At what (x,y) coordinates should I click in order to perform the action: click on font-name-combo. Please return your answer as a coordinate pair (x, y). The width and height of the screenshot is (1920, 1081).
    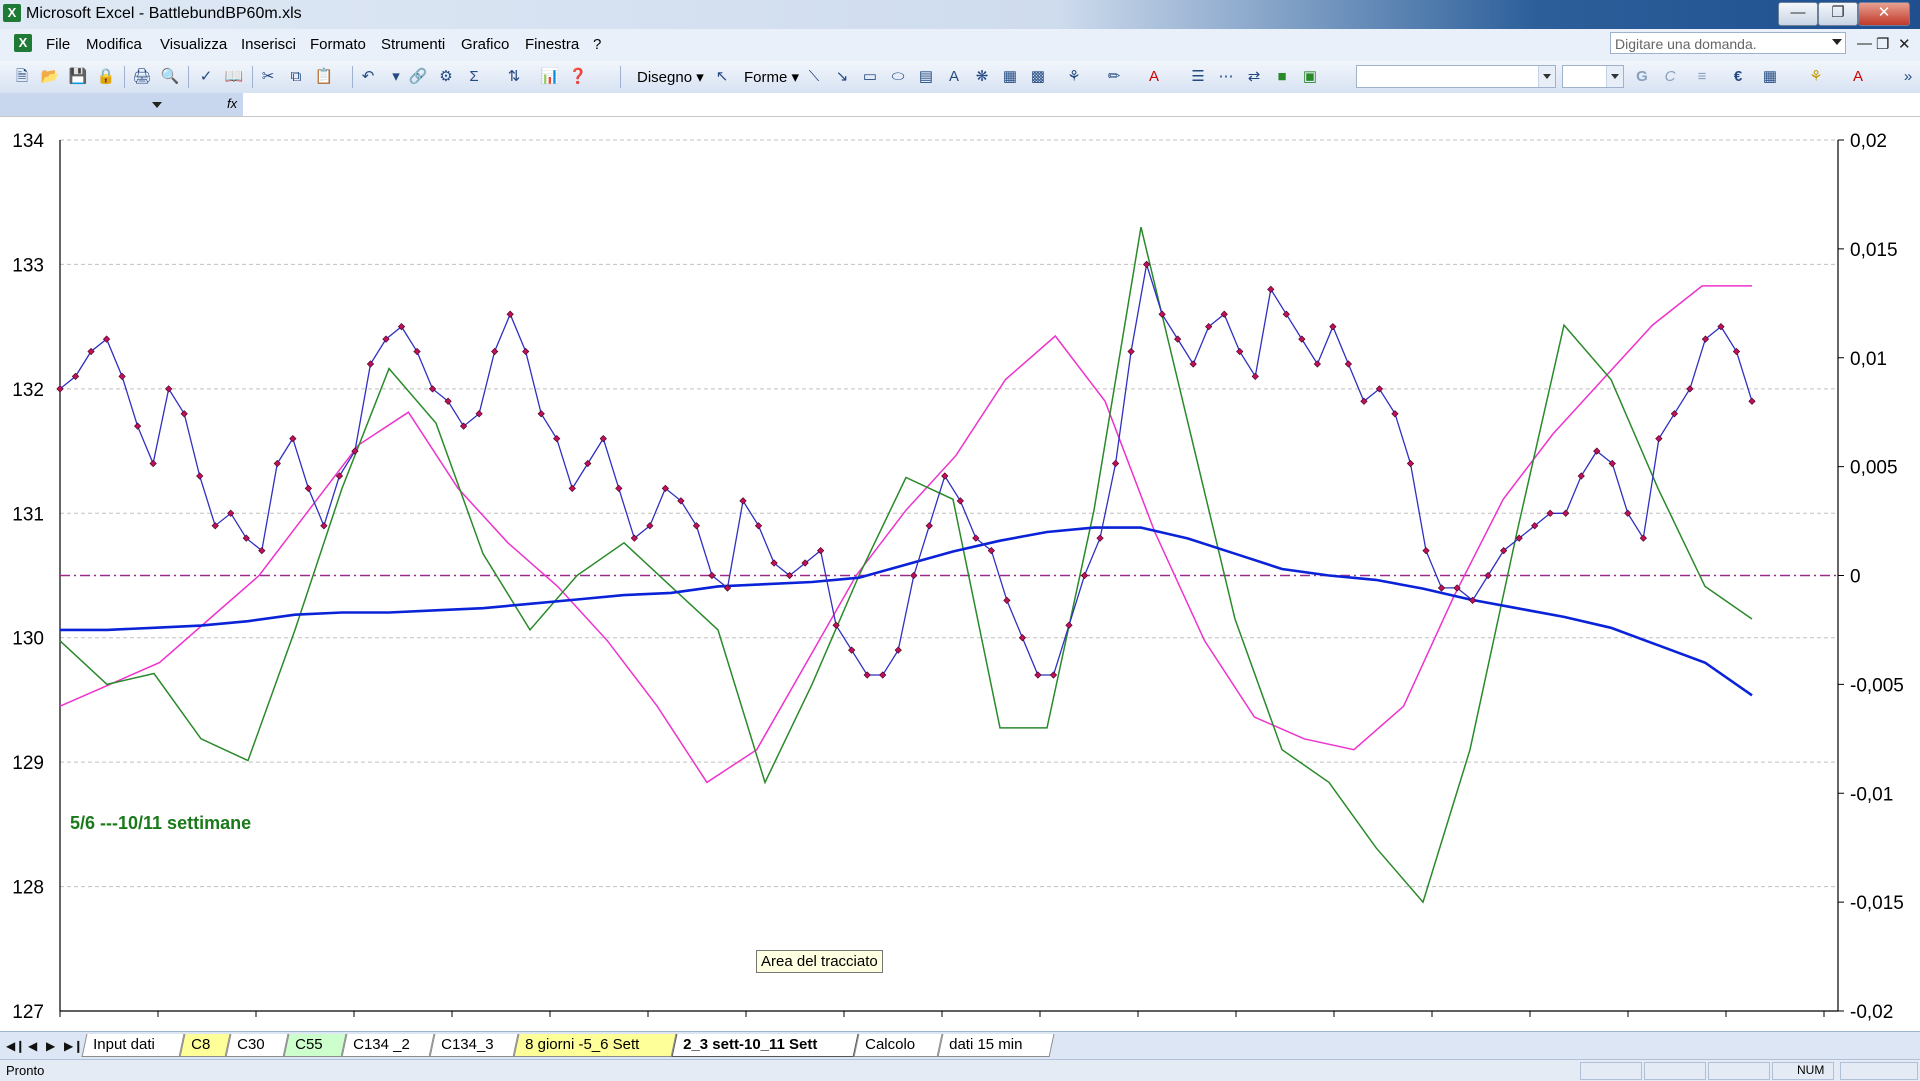
    Looking at the image, I should click on (1456, 76).